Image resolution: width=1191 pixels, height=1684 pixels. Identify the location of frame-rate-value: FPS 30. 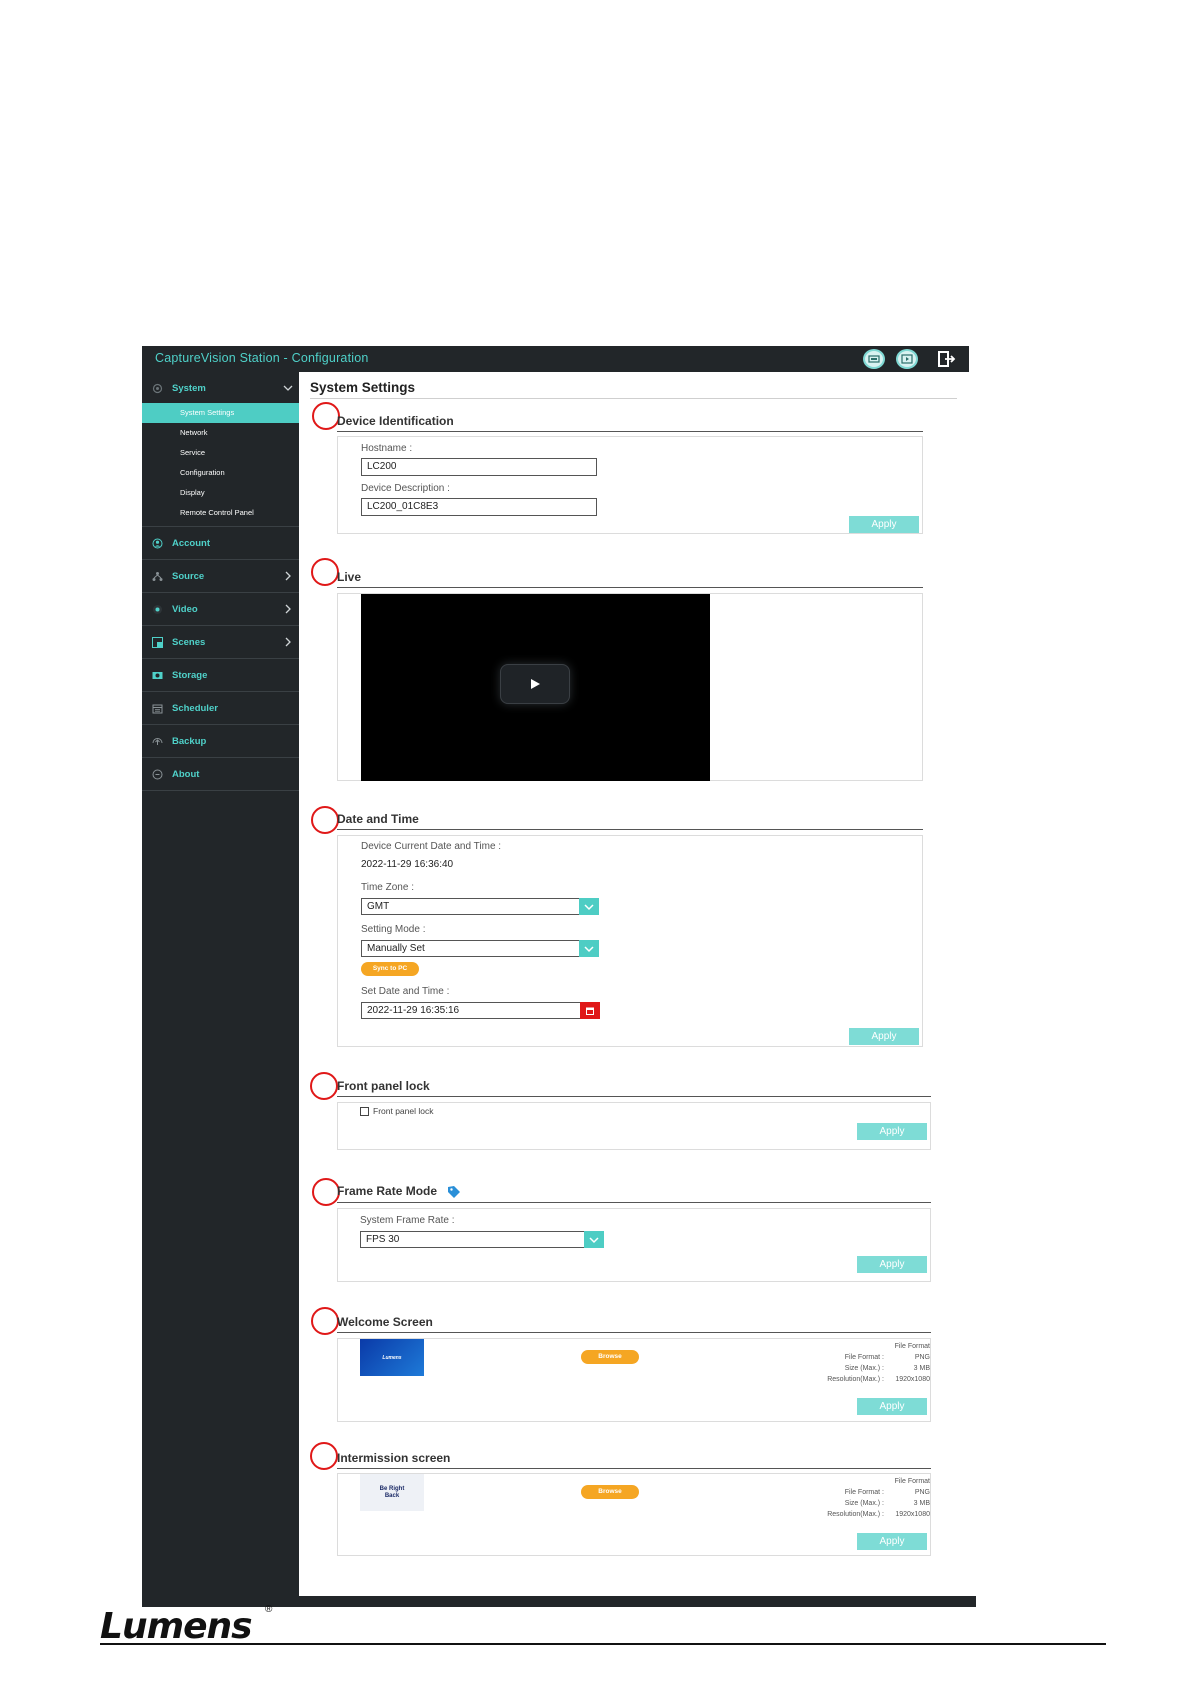
(383, 1239).